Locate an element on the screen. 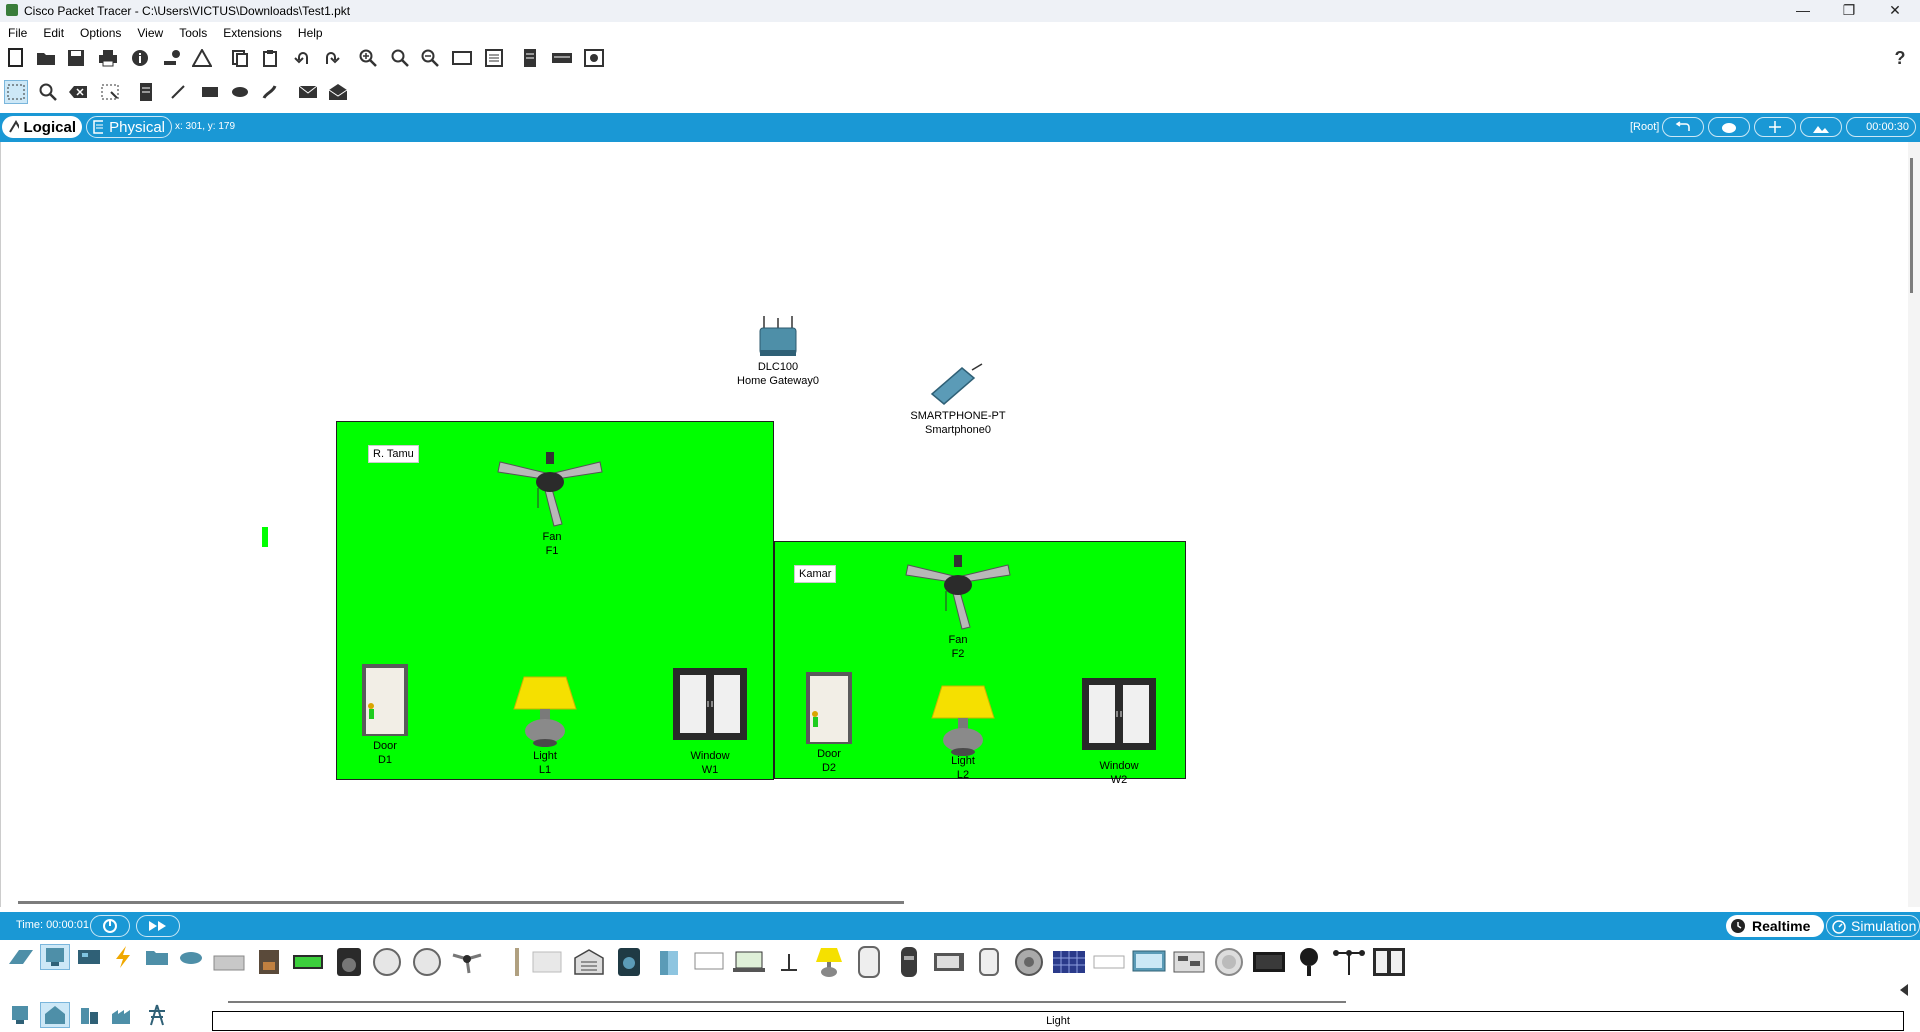 This screenshot has height=1032, width=1920. menu-file: File is located at coordinates (17, 33).